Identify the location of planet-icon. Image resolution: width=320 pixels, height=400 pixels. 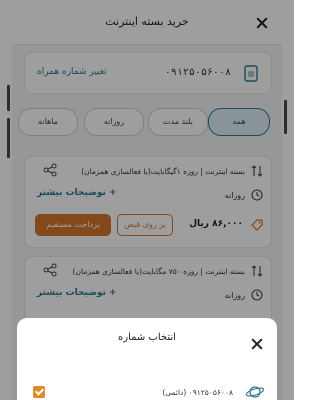
(255, 392).